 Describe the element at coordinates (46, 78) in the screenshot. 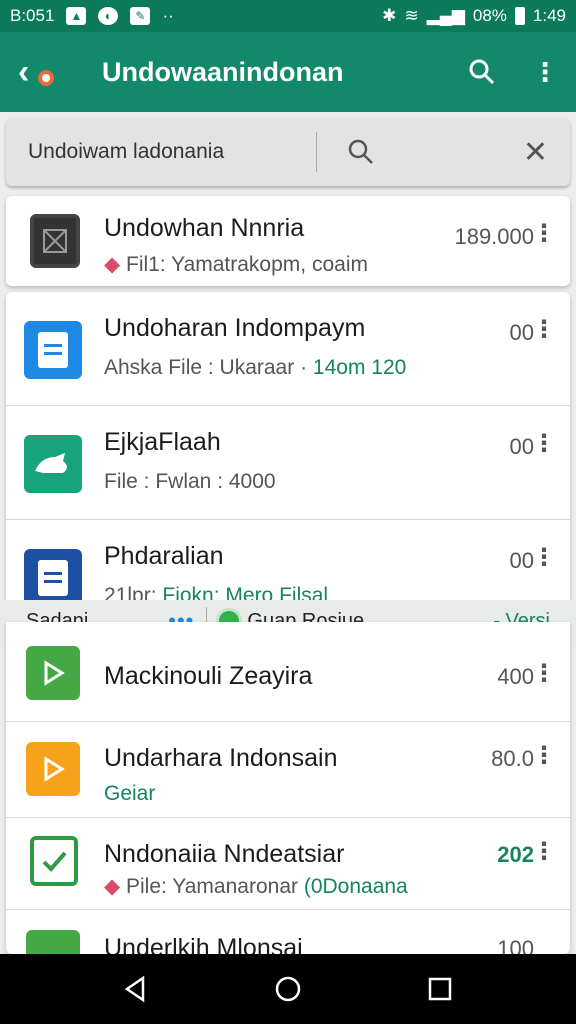

I see `app-logo-icon` at that location.